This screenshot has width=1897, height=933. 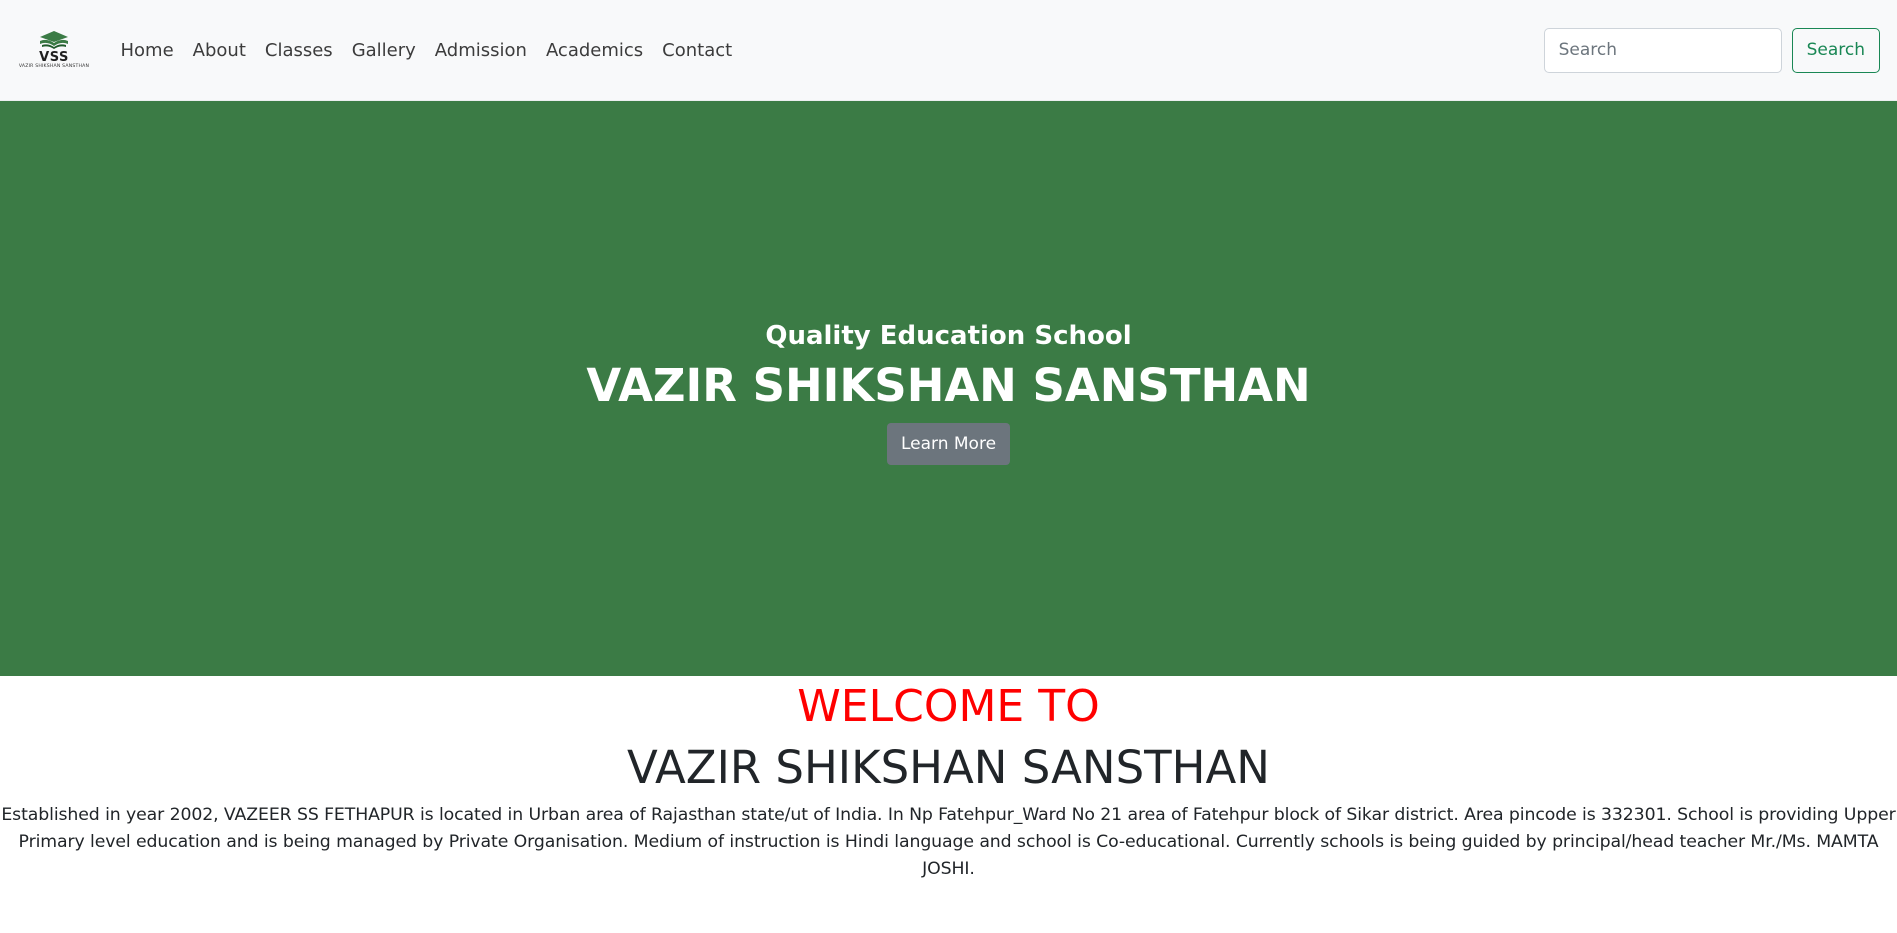 I want to click on hero-subtitle: Quality Education School, so click(x=948, y=335).